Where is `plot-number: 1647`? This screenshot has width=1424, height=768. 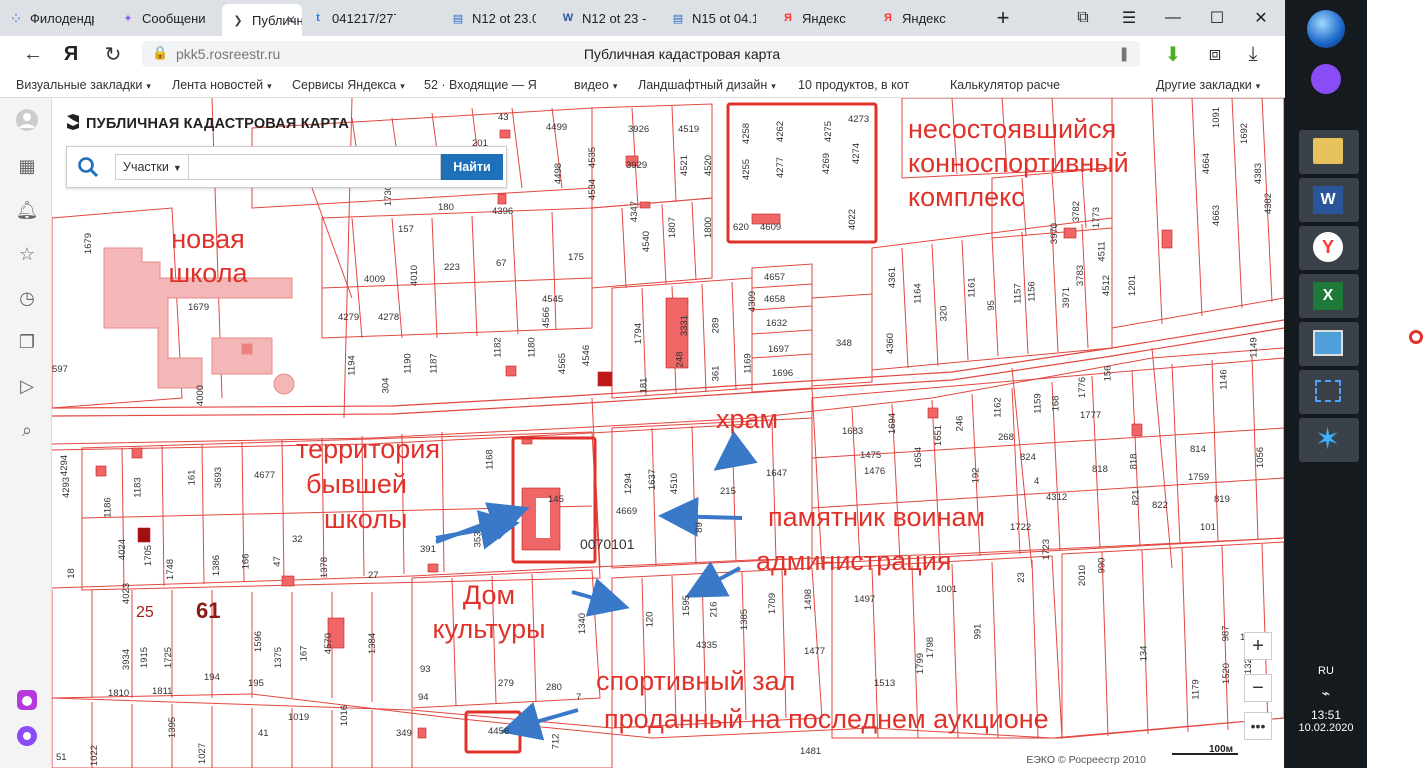
plot-number: 1647 is located at coordinates (776, 473).